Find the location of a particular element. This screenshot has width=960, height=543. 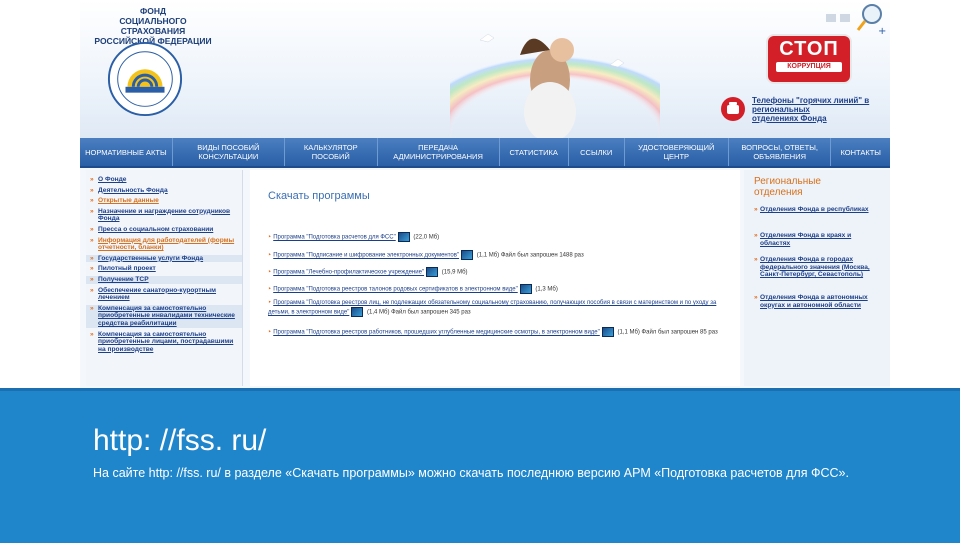

nav-normative-acts: НОРМАТИВНЫЕ АКТЫ is located at coordinates (126, 152).